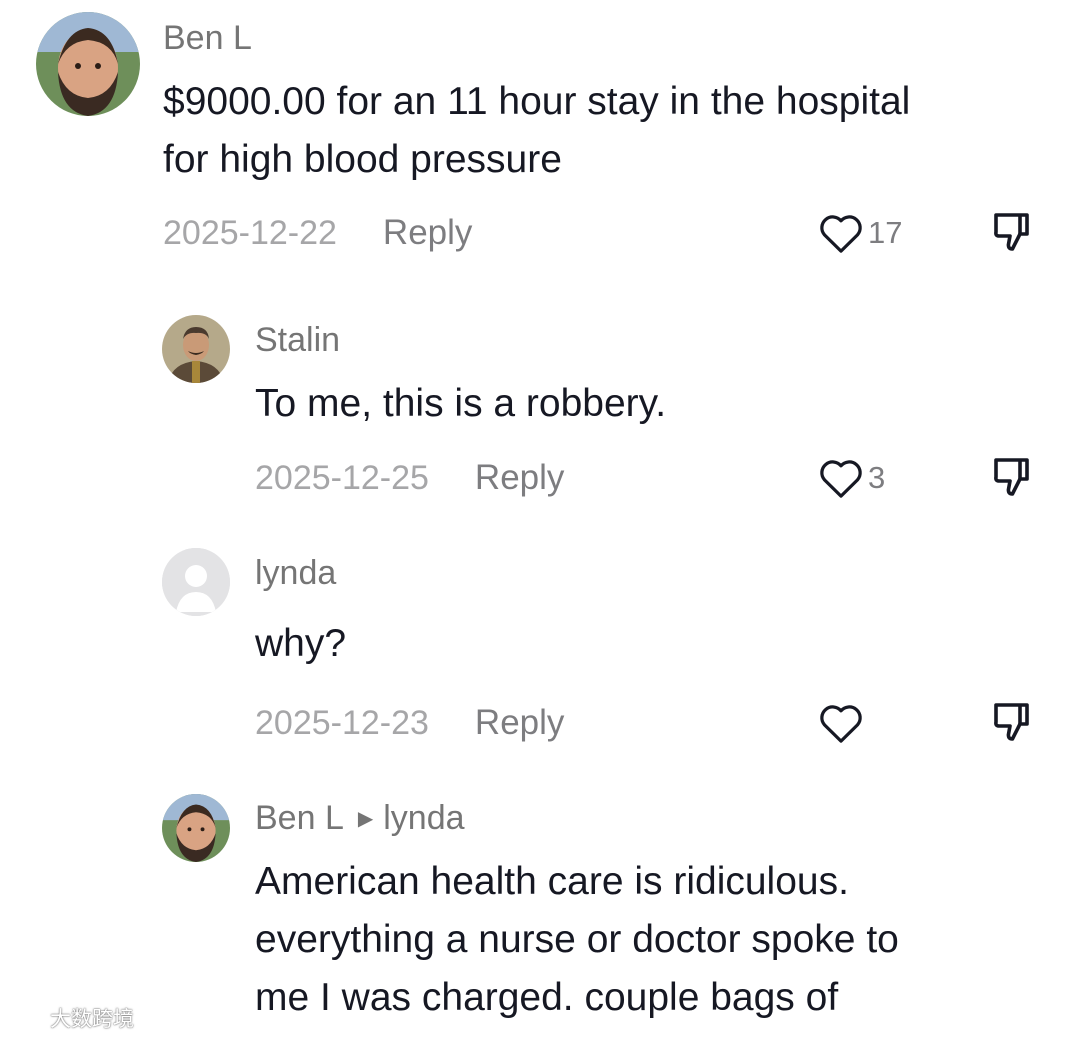 The height and width of the screenshot is (1038, 1080). I want to click on comment-username-row: Ben L ▶ lynda, so click(360, 818).